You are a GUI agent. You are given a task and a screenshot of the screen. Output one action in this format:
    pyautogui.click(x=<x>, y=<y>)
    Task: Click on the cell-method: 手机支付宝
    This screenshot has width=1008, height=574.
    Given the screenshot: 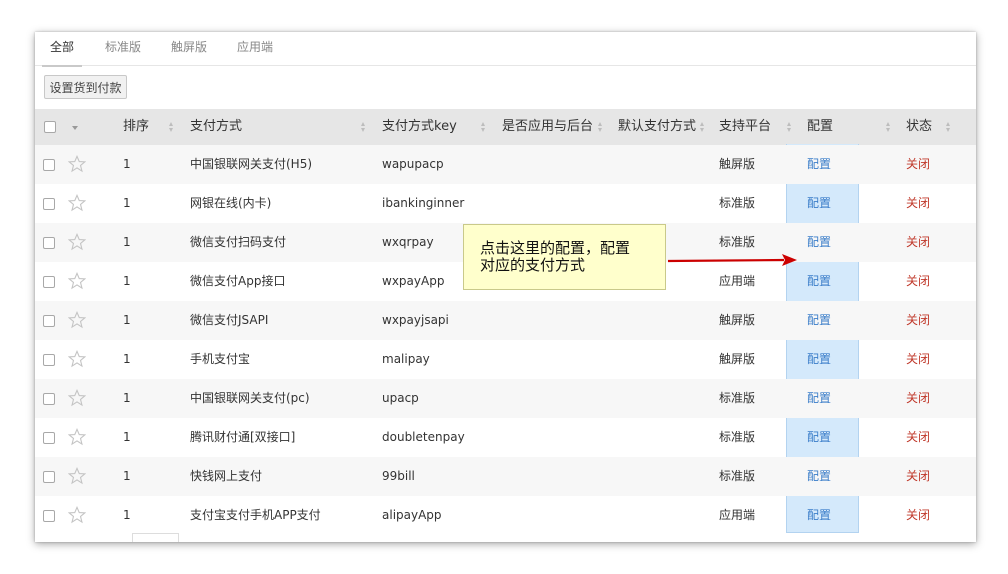 What is the action you would take?
    pyautogui.click(x=220, y=359)
    